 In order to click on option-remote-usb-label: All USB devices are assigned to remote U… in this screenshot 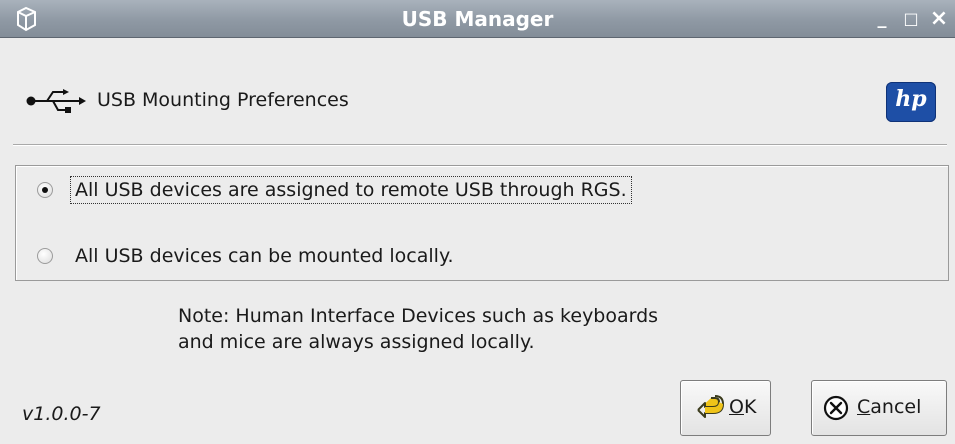, I will do `click(351, 190)`.